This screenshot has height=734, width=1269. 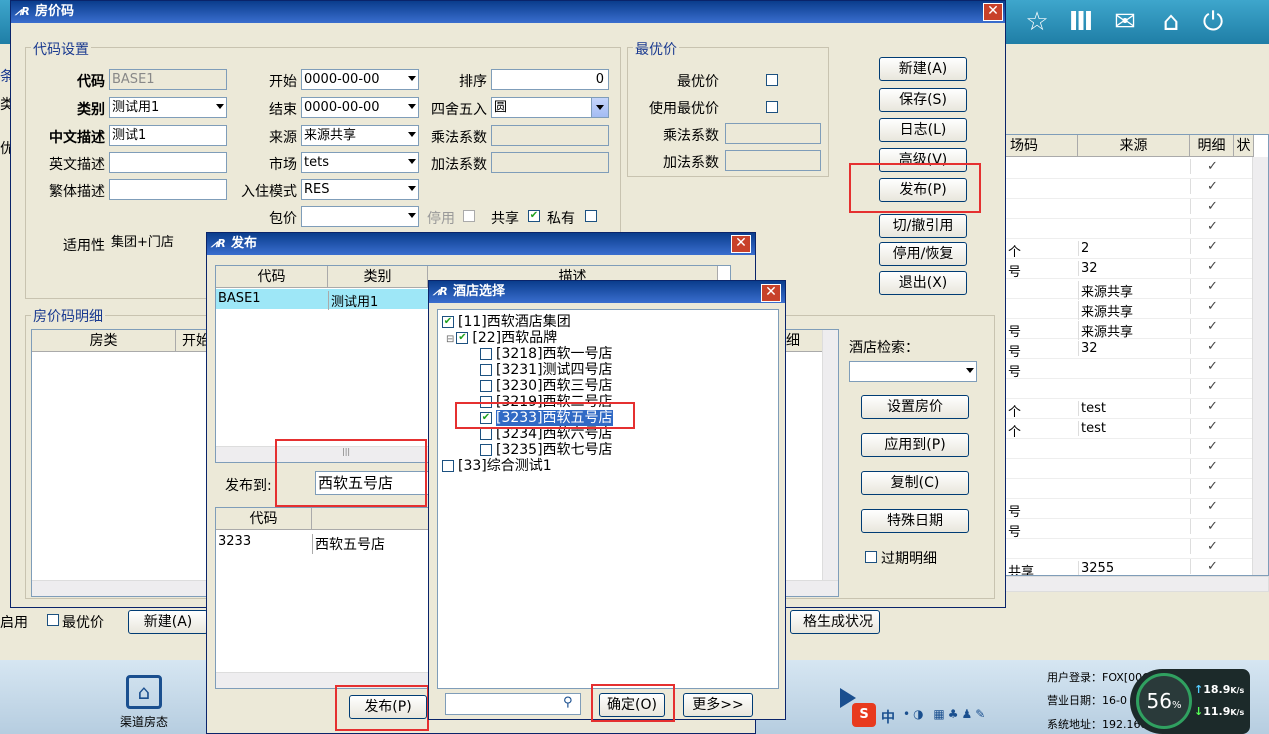 I want to click on bg-table-row: 号 来源共享 ✓, so click(x=1130, y=329).